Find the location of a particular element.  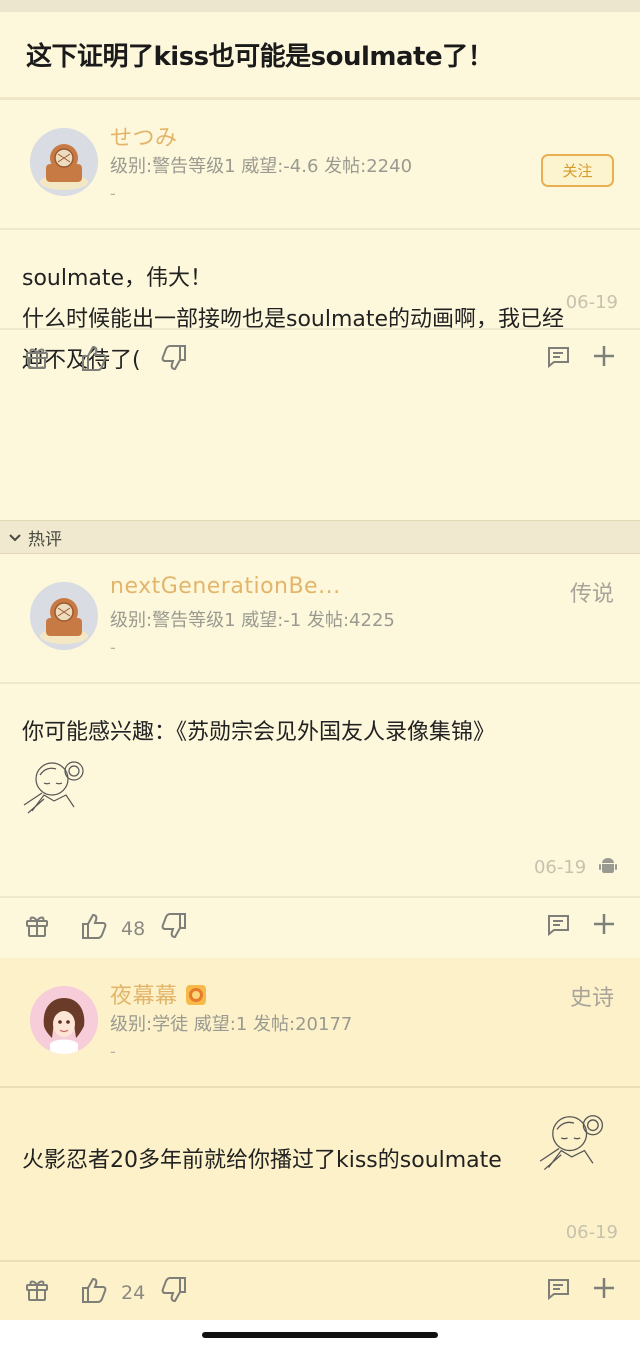

chevron-down-icon is located at coordinates (15, 538).